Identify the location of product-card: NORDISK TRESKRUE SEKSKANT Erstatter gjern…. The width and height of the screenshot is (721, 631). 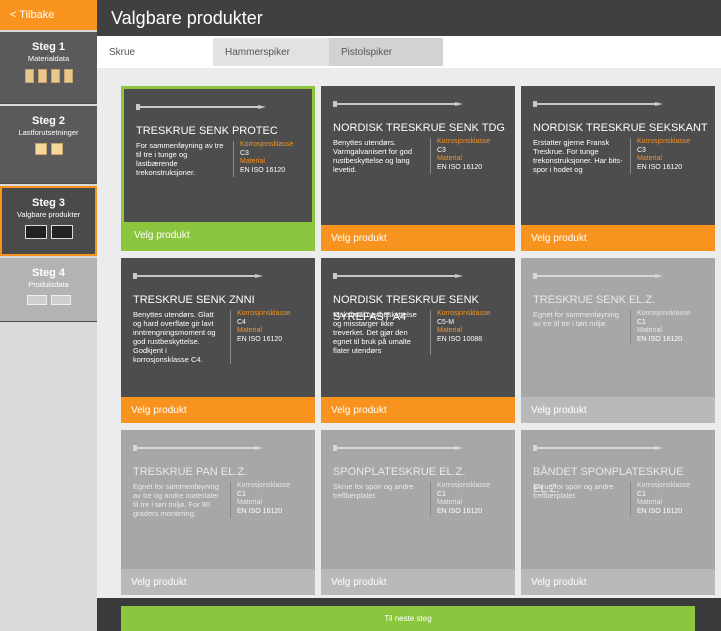
(618, 168).